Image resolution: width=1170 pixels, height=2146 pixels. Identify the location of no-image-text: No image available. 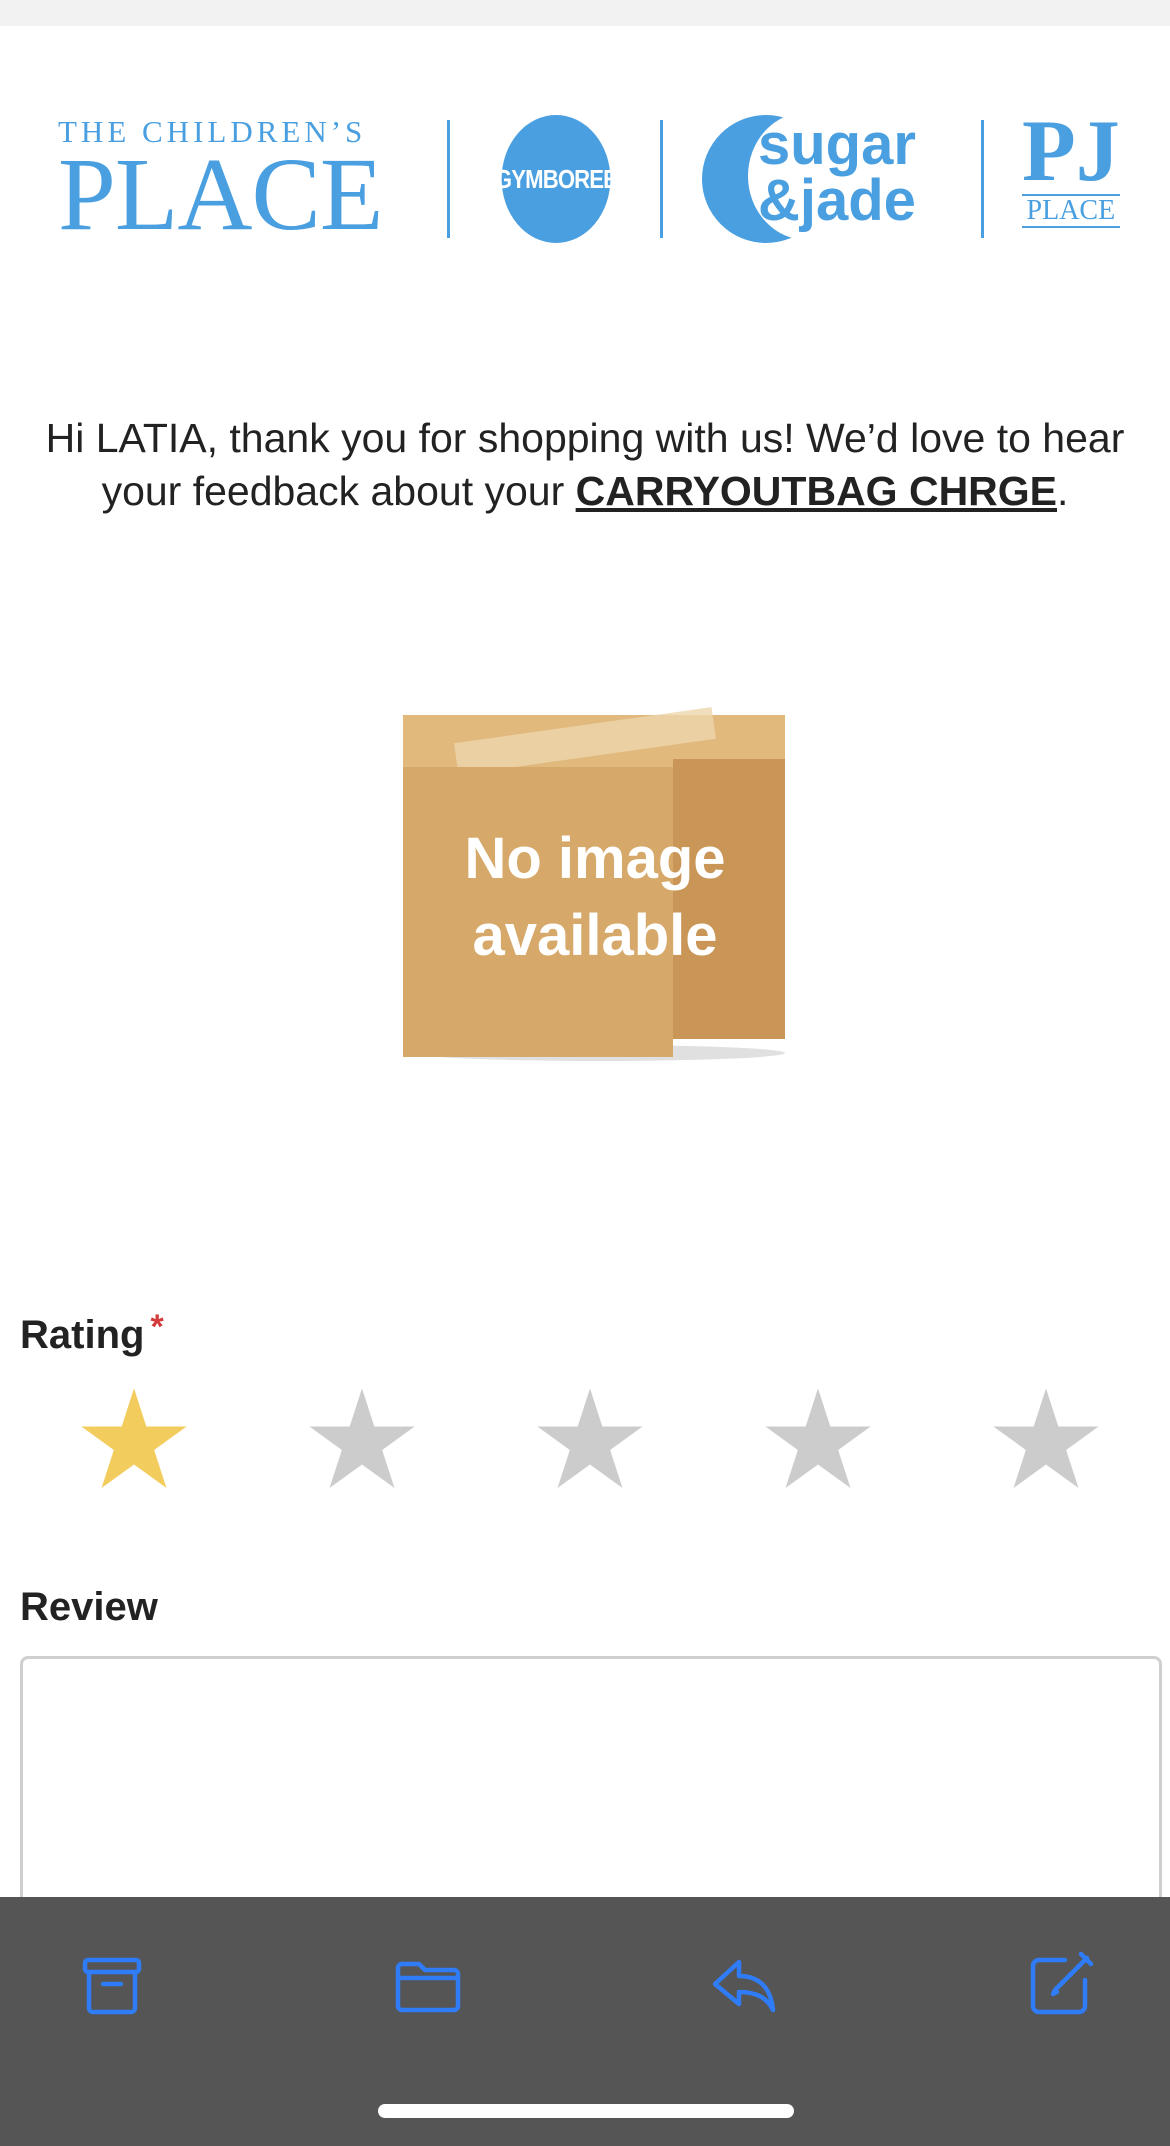
(595, 897).